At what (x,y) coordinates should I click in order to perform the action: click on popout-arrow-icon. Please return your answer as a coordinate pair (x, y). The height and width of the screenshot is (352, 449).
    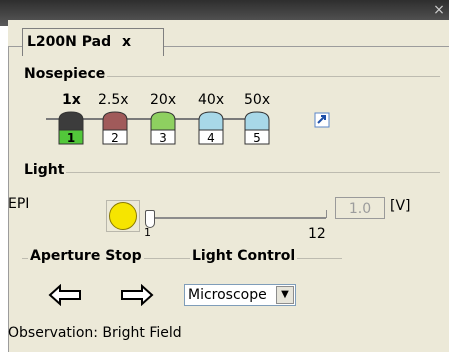
    Looking at the image, I should click on (322, 120).